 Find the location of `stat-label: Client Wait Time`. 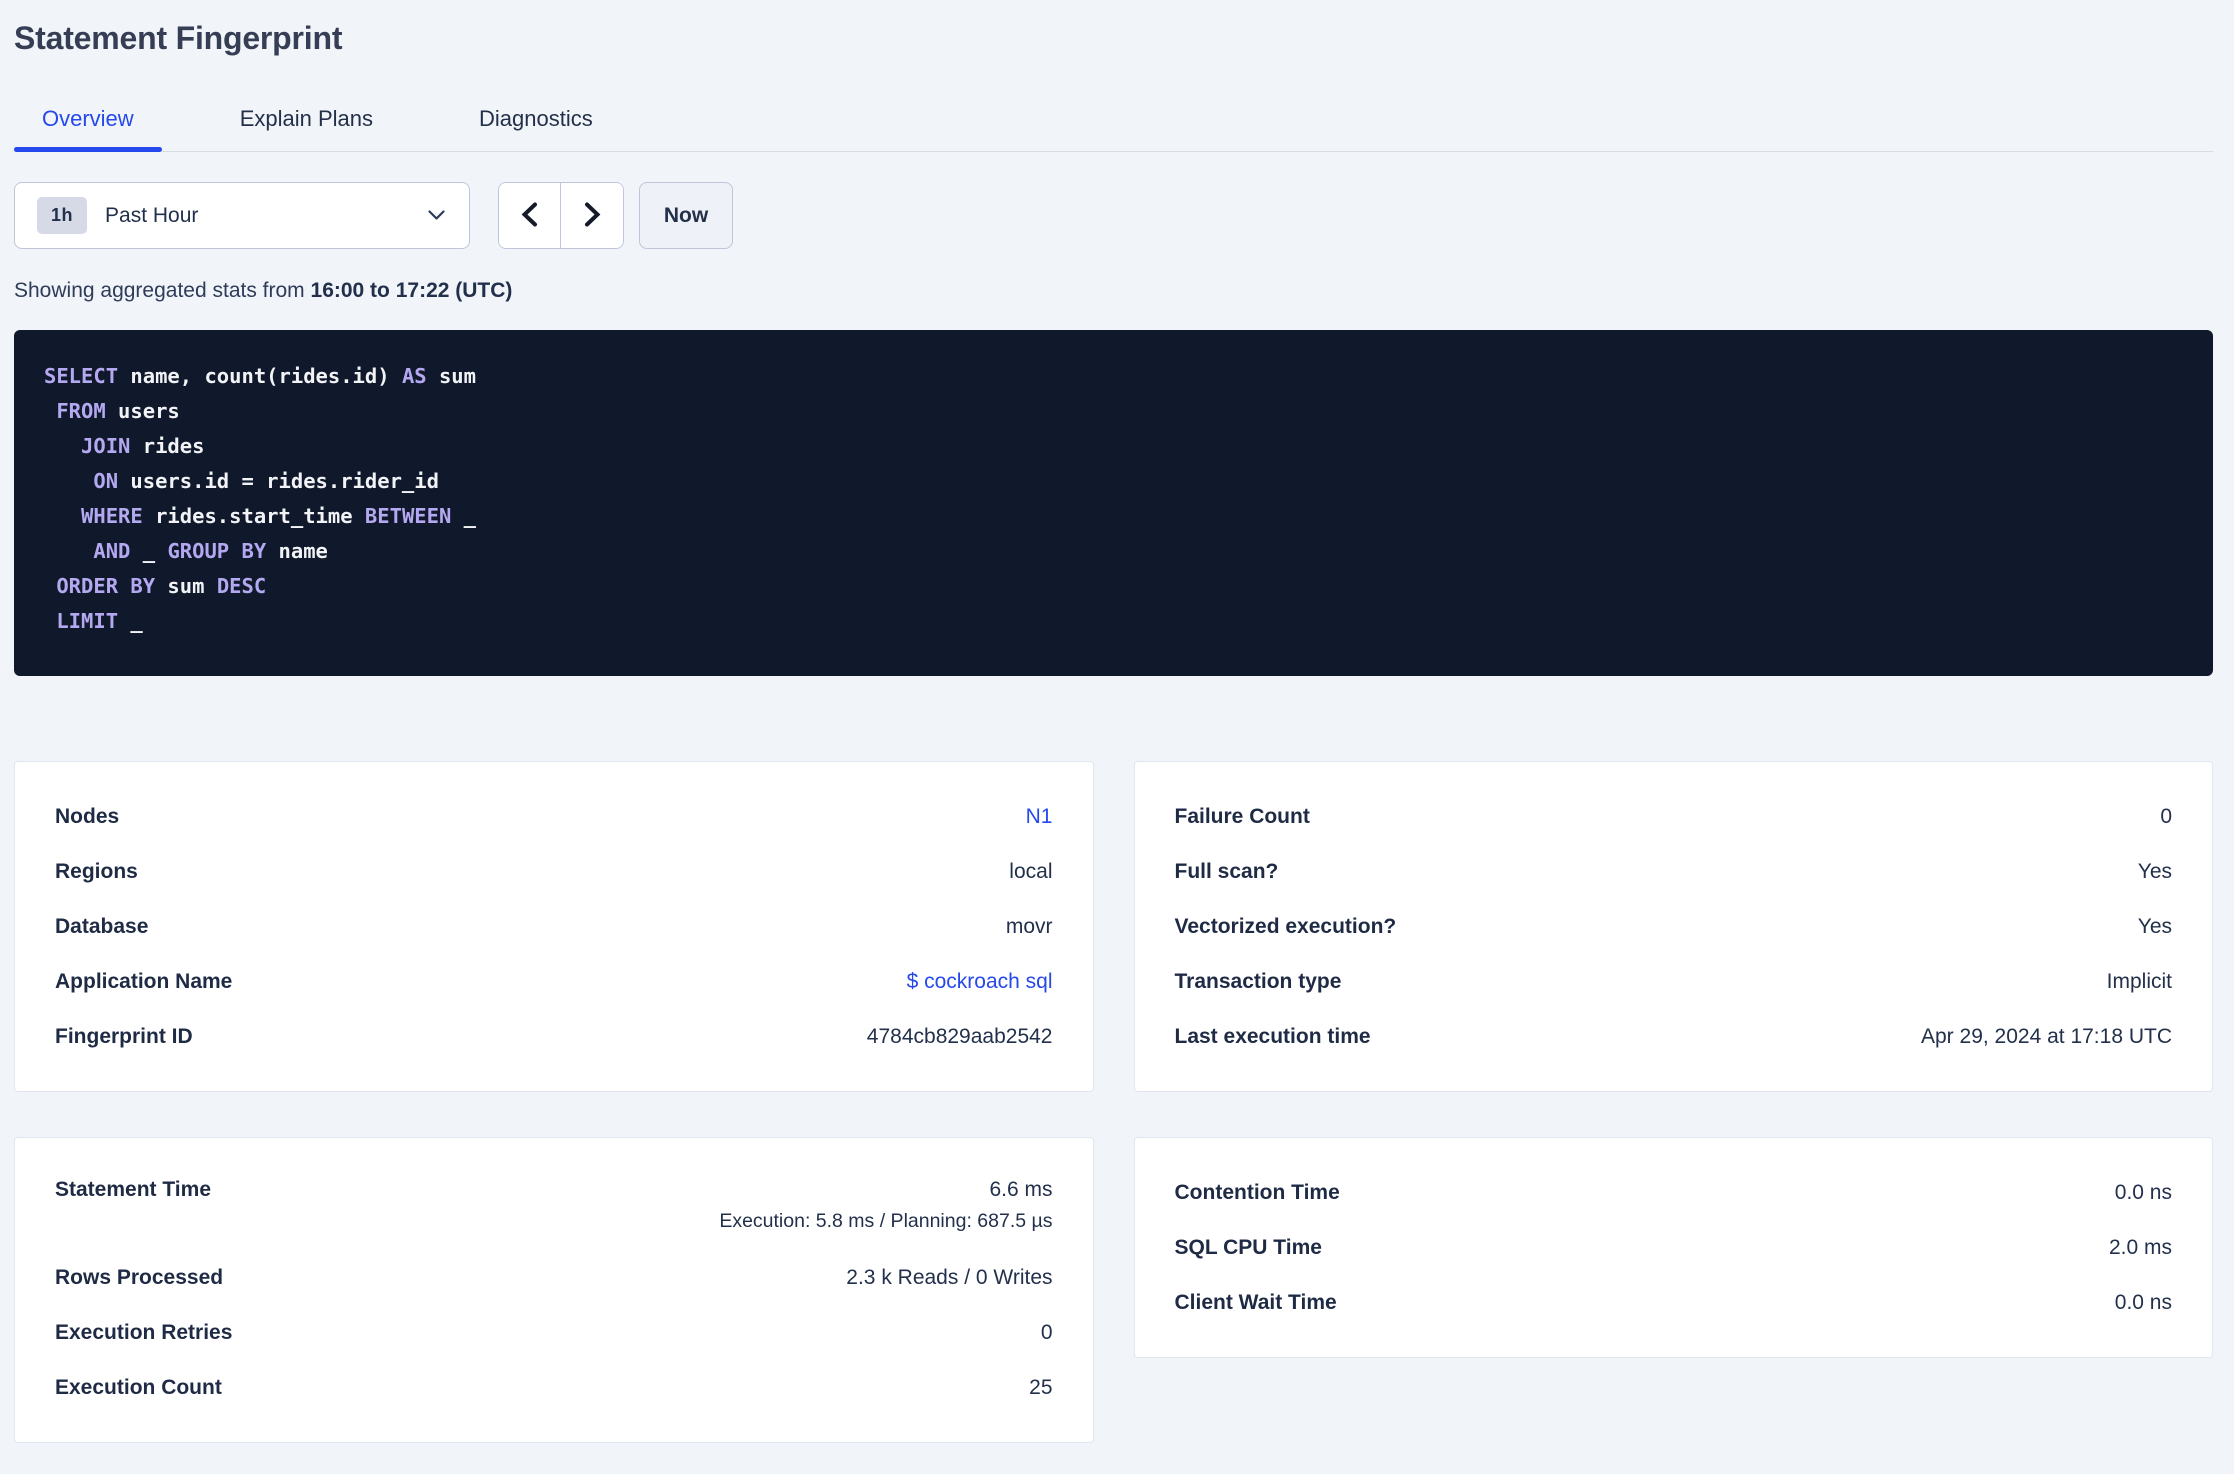

stat-label: Client Wait Time is located at coordinates (1255, 1302).